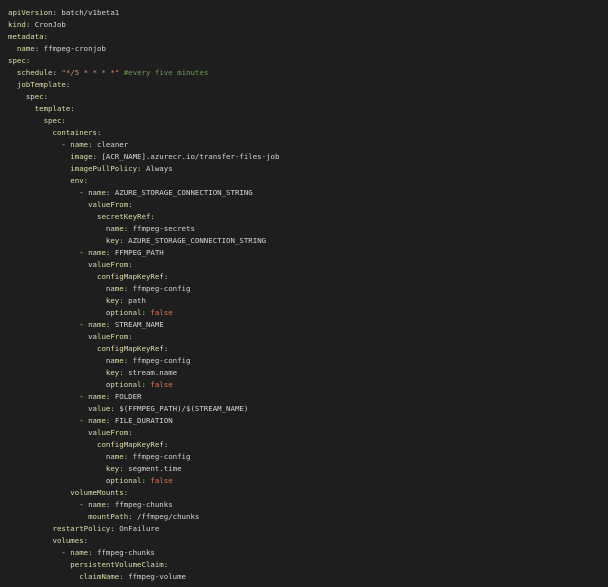 The width and height of the screenshot is (608, 587). Describe the element at coordinates (137, 300) in the screenshot. I see `yaml-value: path` at that location.